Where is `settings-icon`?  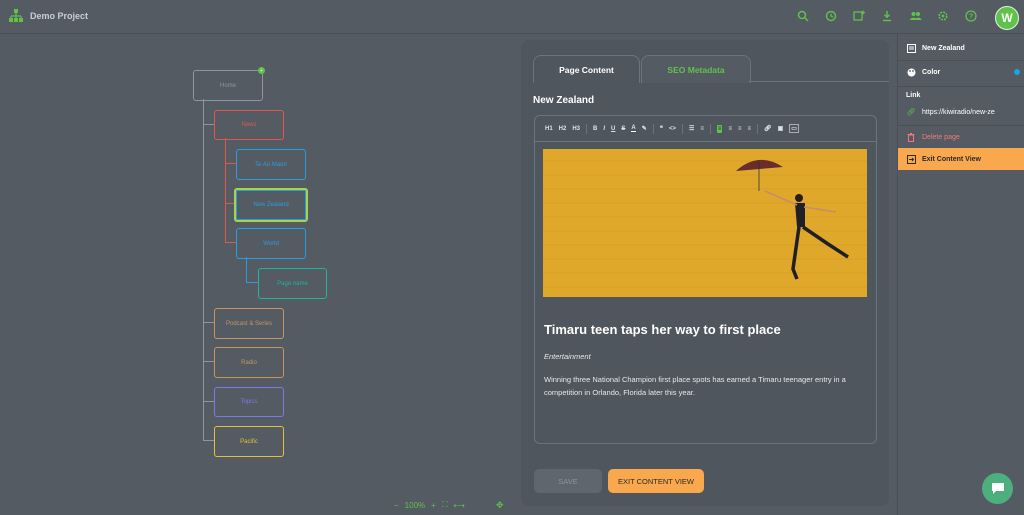 settings-icon is located at coordinates (943, 16).